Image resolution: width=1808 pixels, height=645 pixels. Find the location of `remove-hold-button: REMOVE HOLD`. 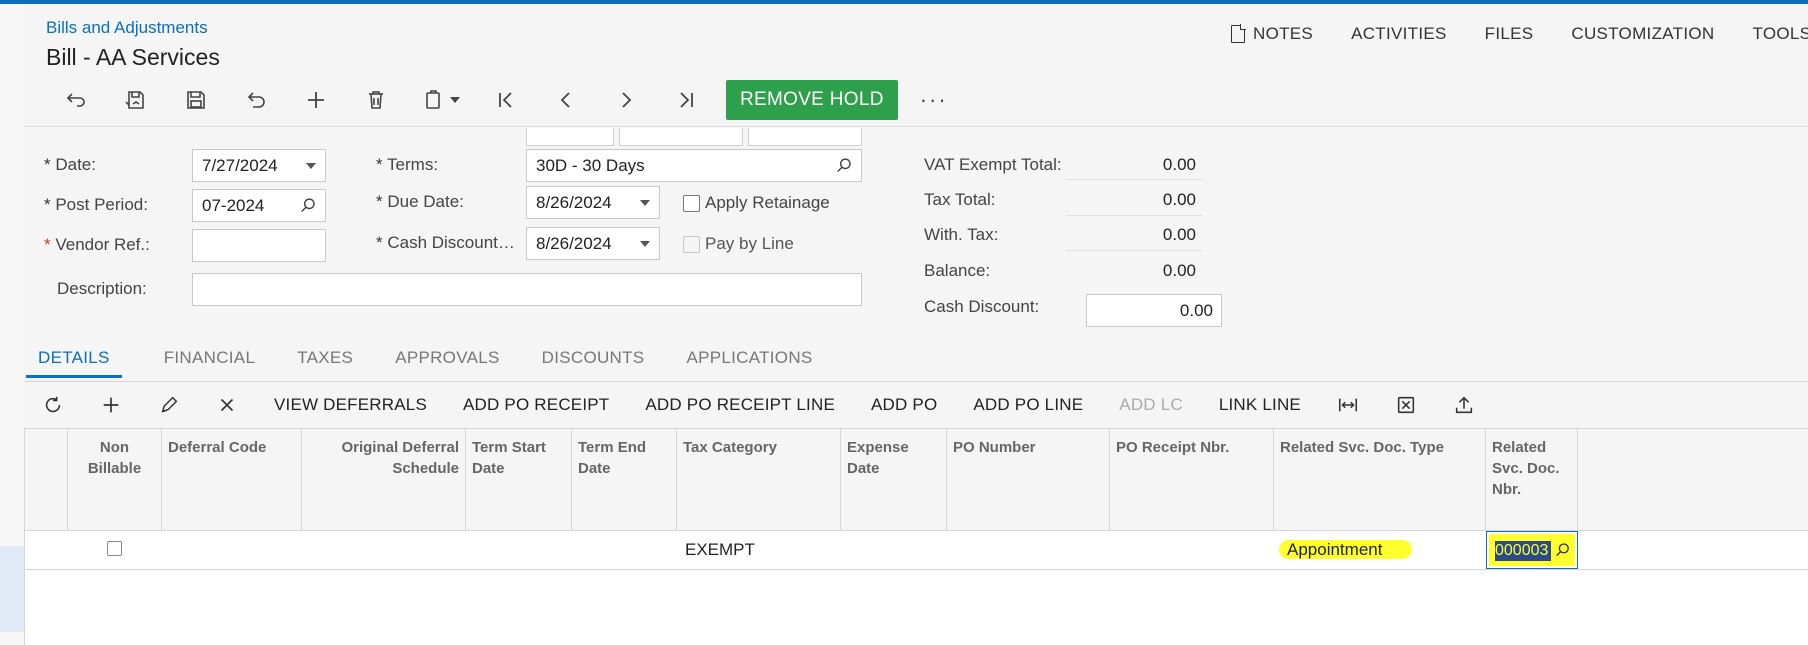

remove-hold-button: REMOVE HOLD is located at coordinates (812, 100).